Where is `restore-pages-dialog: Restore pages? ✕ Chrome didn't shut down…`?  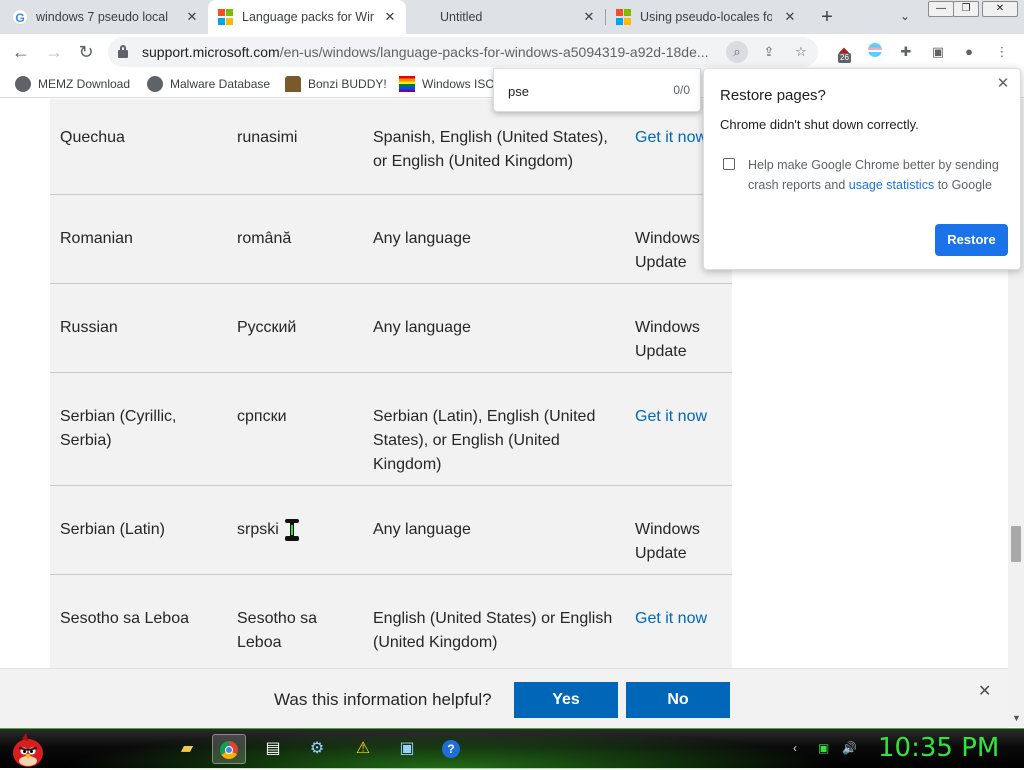
restore-pages-dialog: Restore pages? ✕ Chrome didn't shut down… is located at coordinates (862, 169).